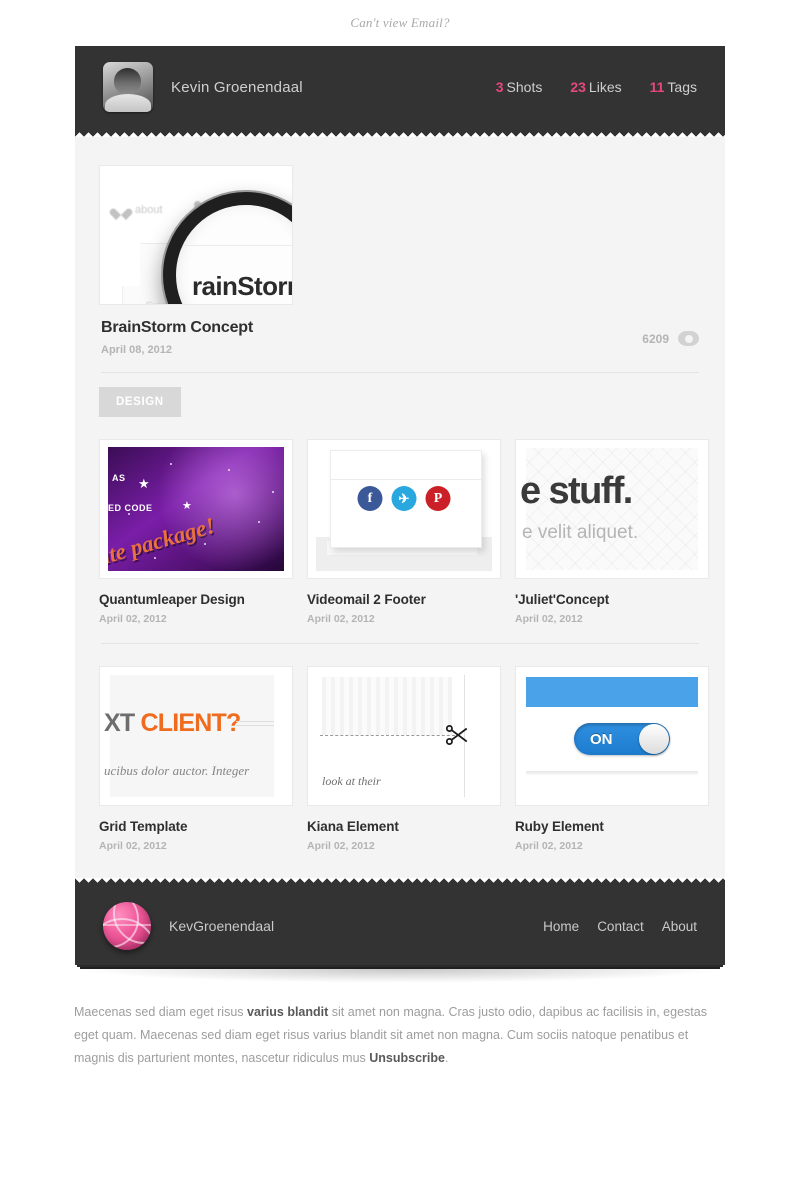 The image size is (800, 1193). What do you see at coordinates (119, 723) in the screenshot?
I see `thumb-client-gray: XT` at bounding box center [119, 723].